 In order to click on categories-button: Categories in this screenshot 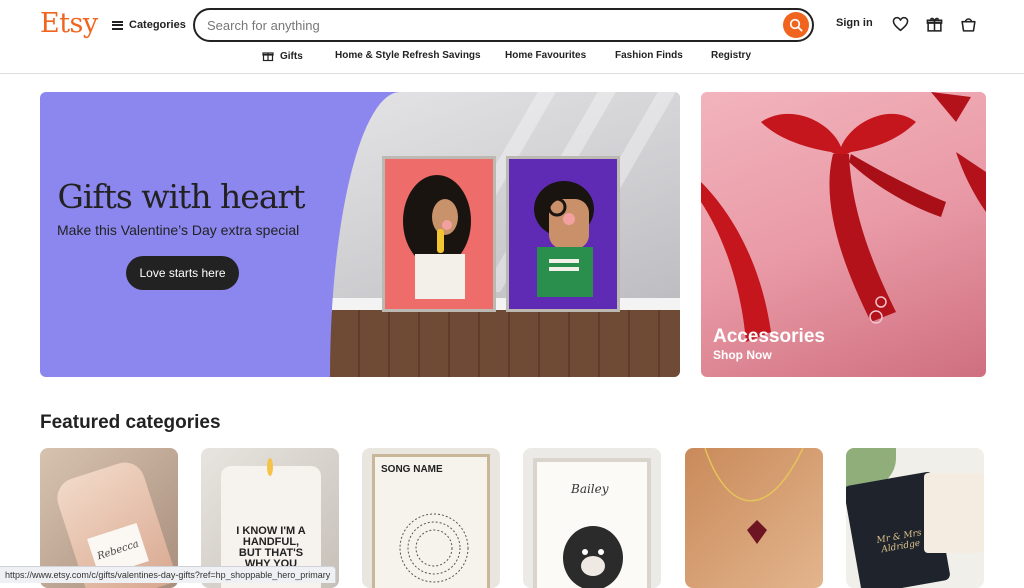, I will do `click(149, 25)`.